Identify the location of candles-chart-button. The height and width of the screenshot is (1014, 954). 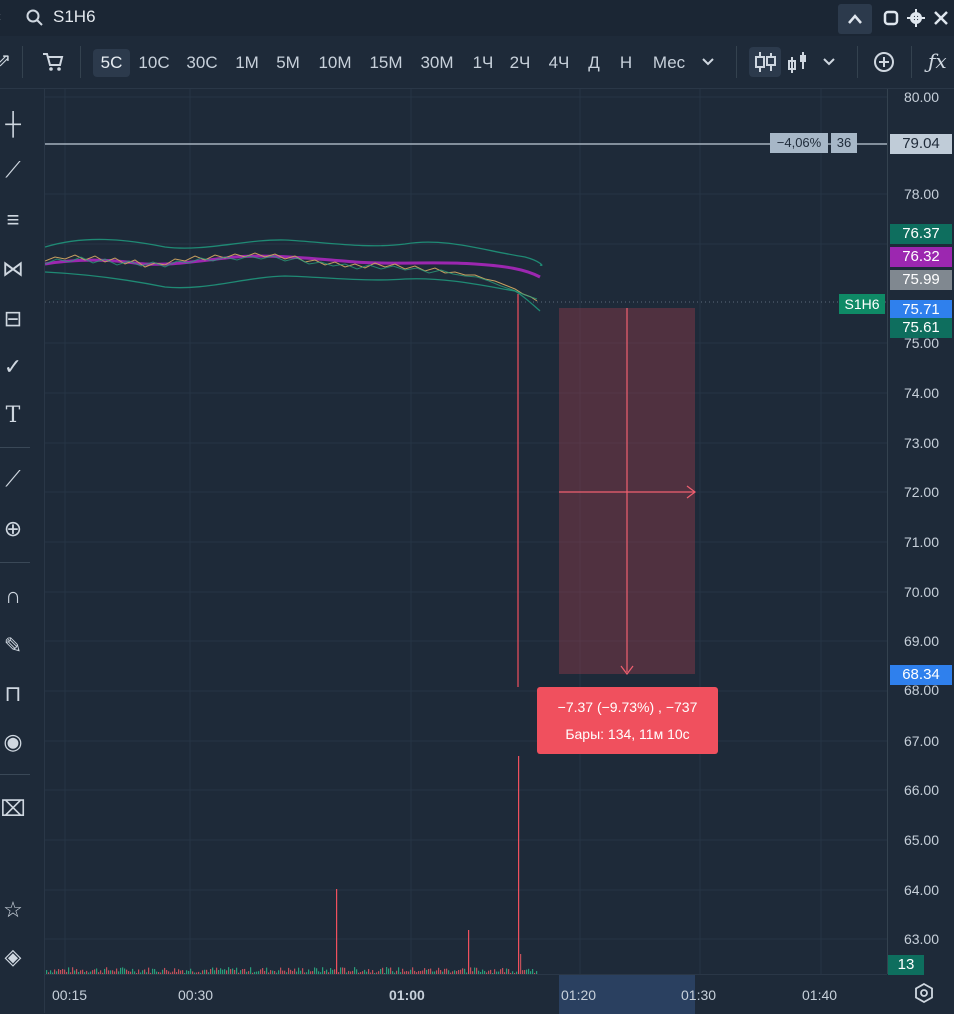
(765, 62).